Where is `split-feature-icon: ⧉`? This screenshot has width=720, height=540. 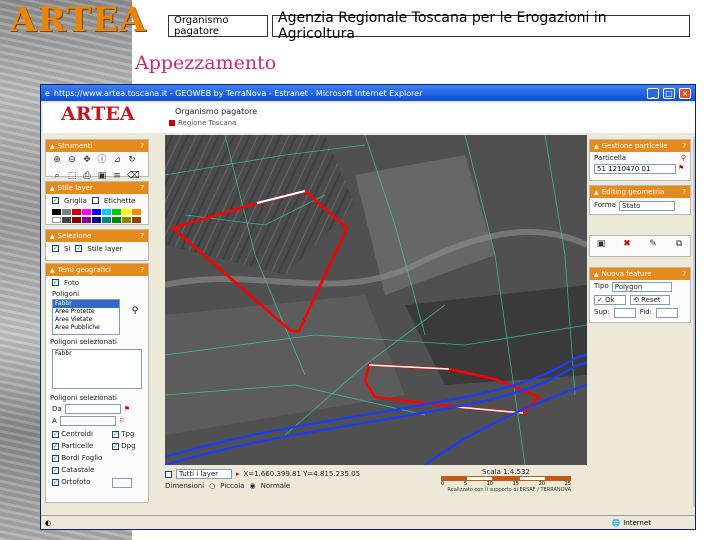 split-feature-icon: ⧉ is located at coordinates (679, 244).